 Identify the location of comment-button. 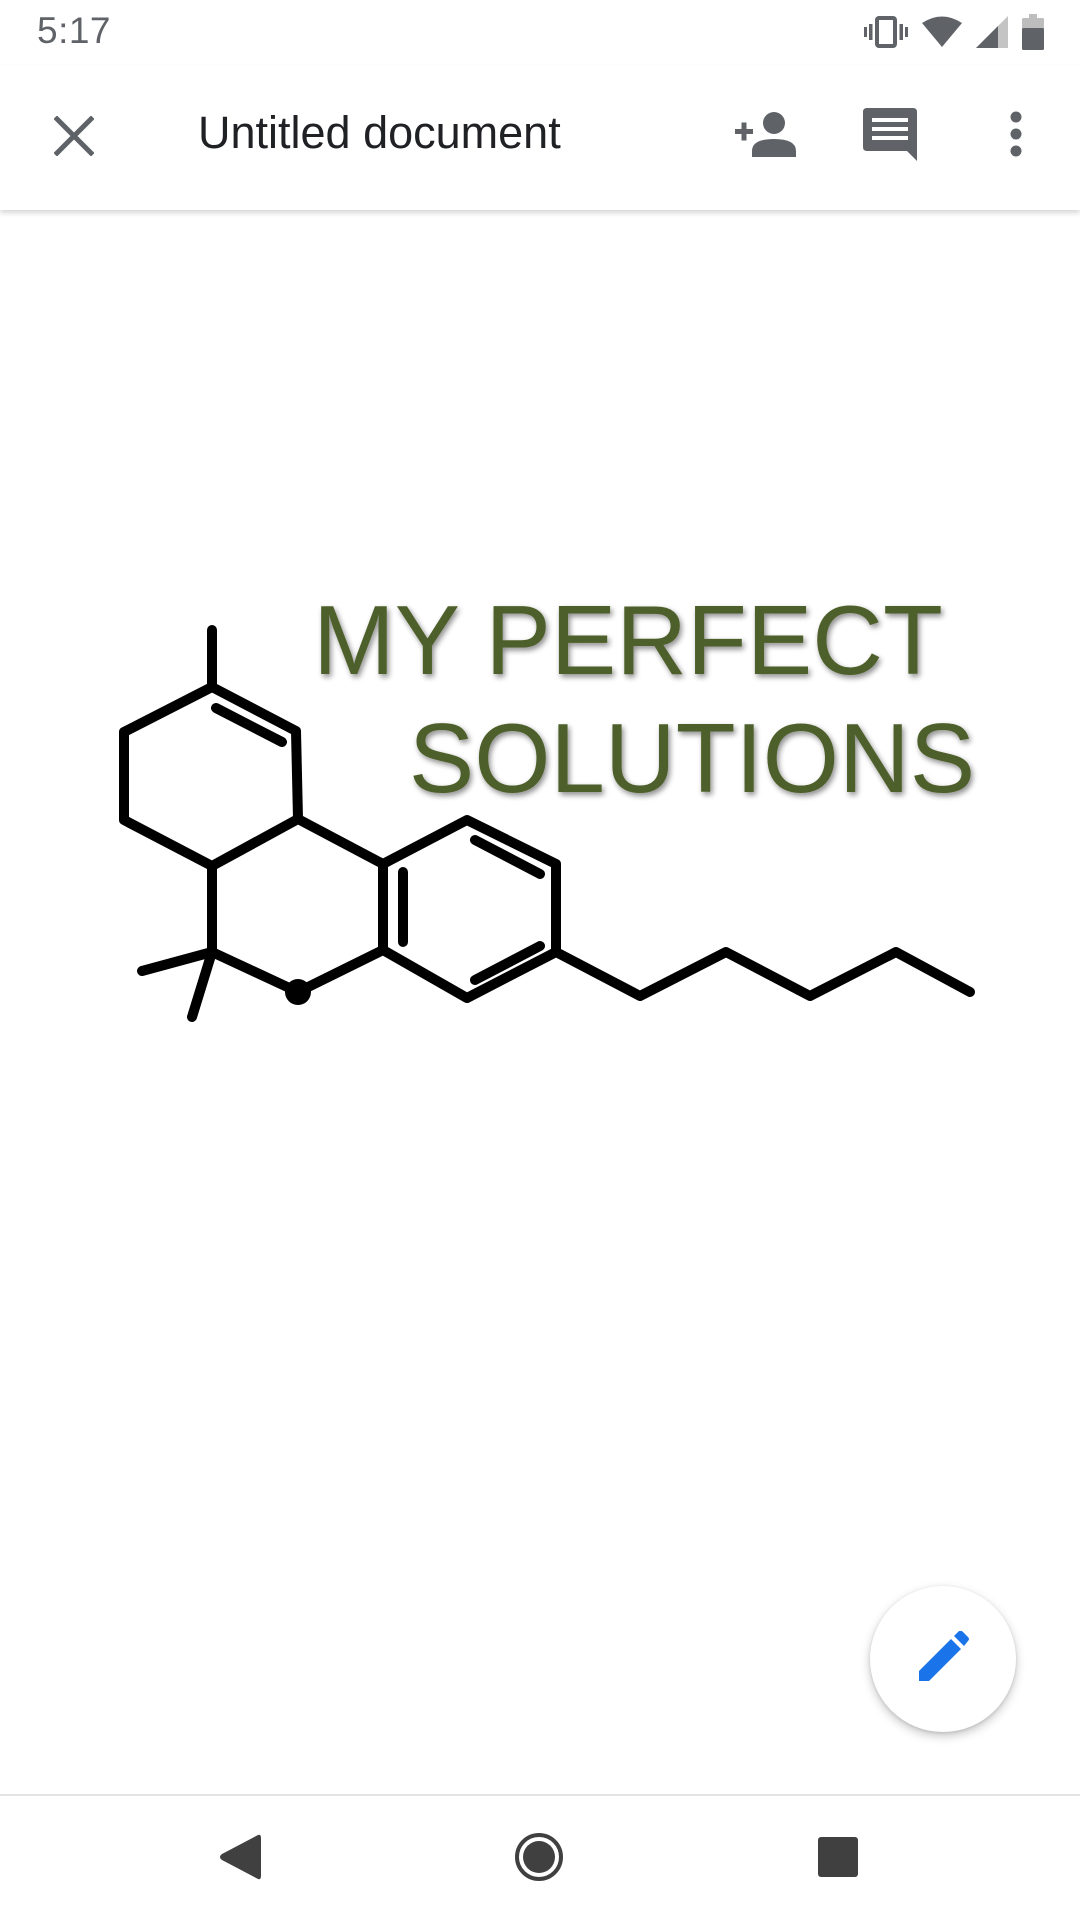
(890, 136).